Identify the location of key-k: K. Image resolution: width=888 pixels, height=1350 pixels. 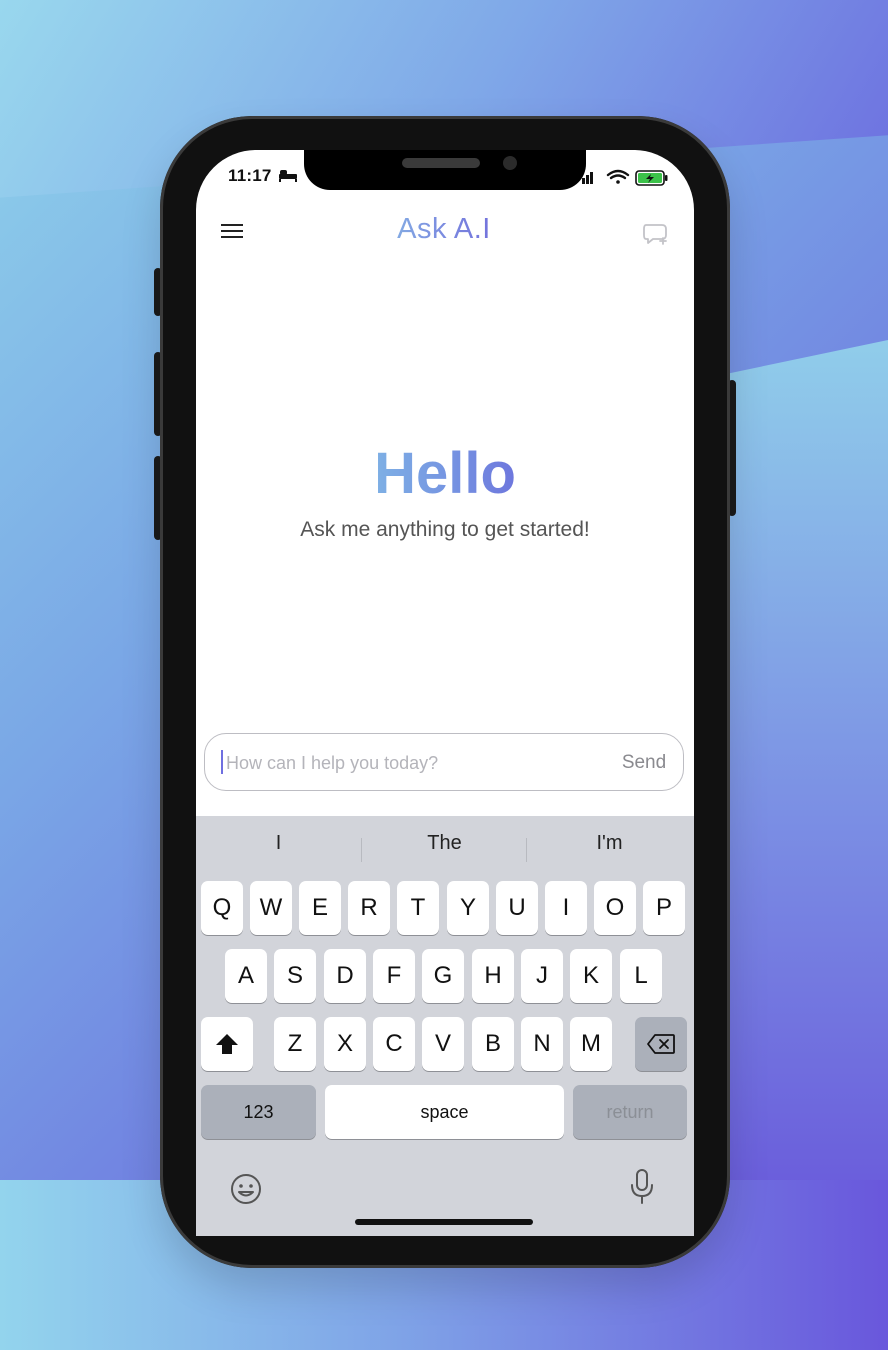
(591, 976).